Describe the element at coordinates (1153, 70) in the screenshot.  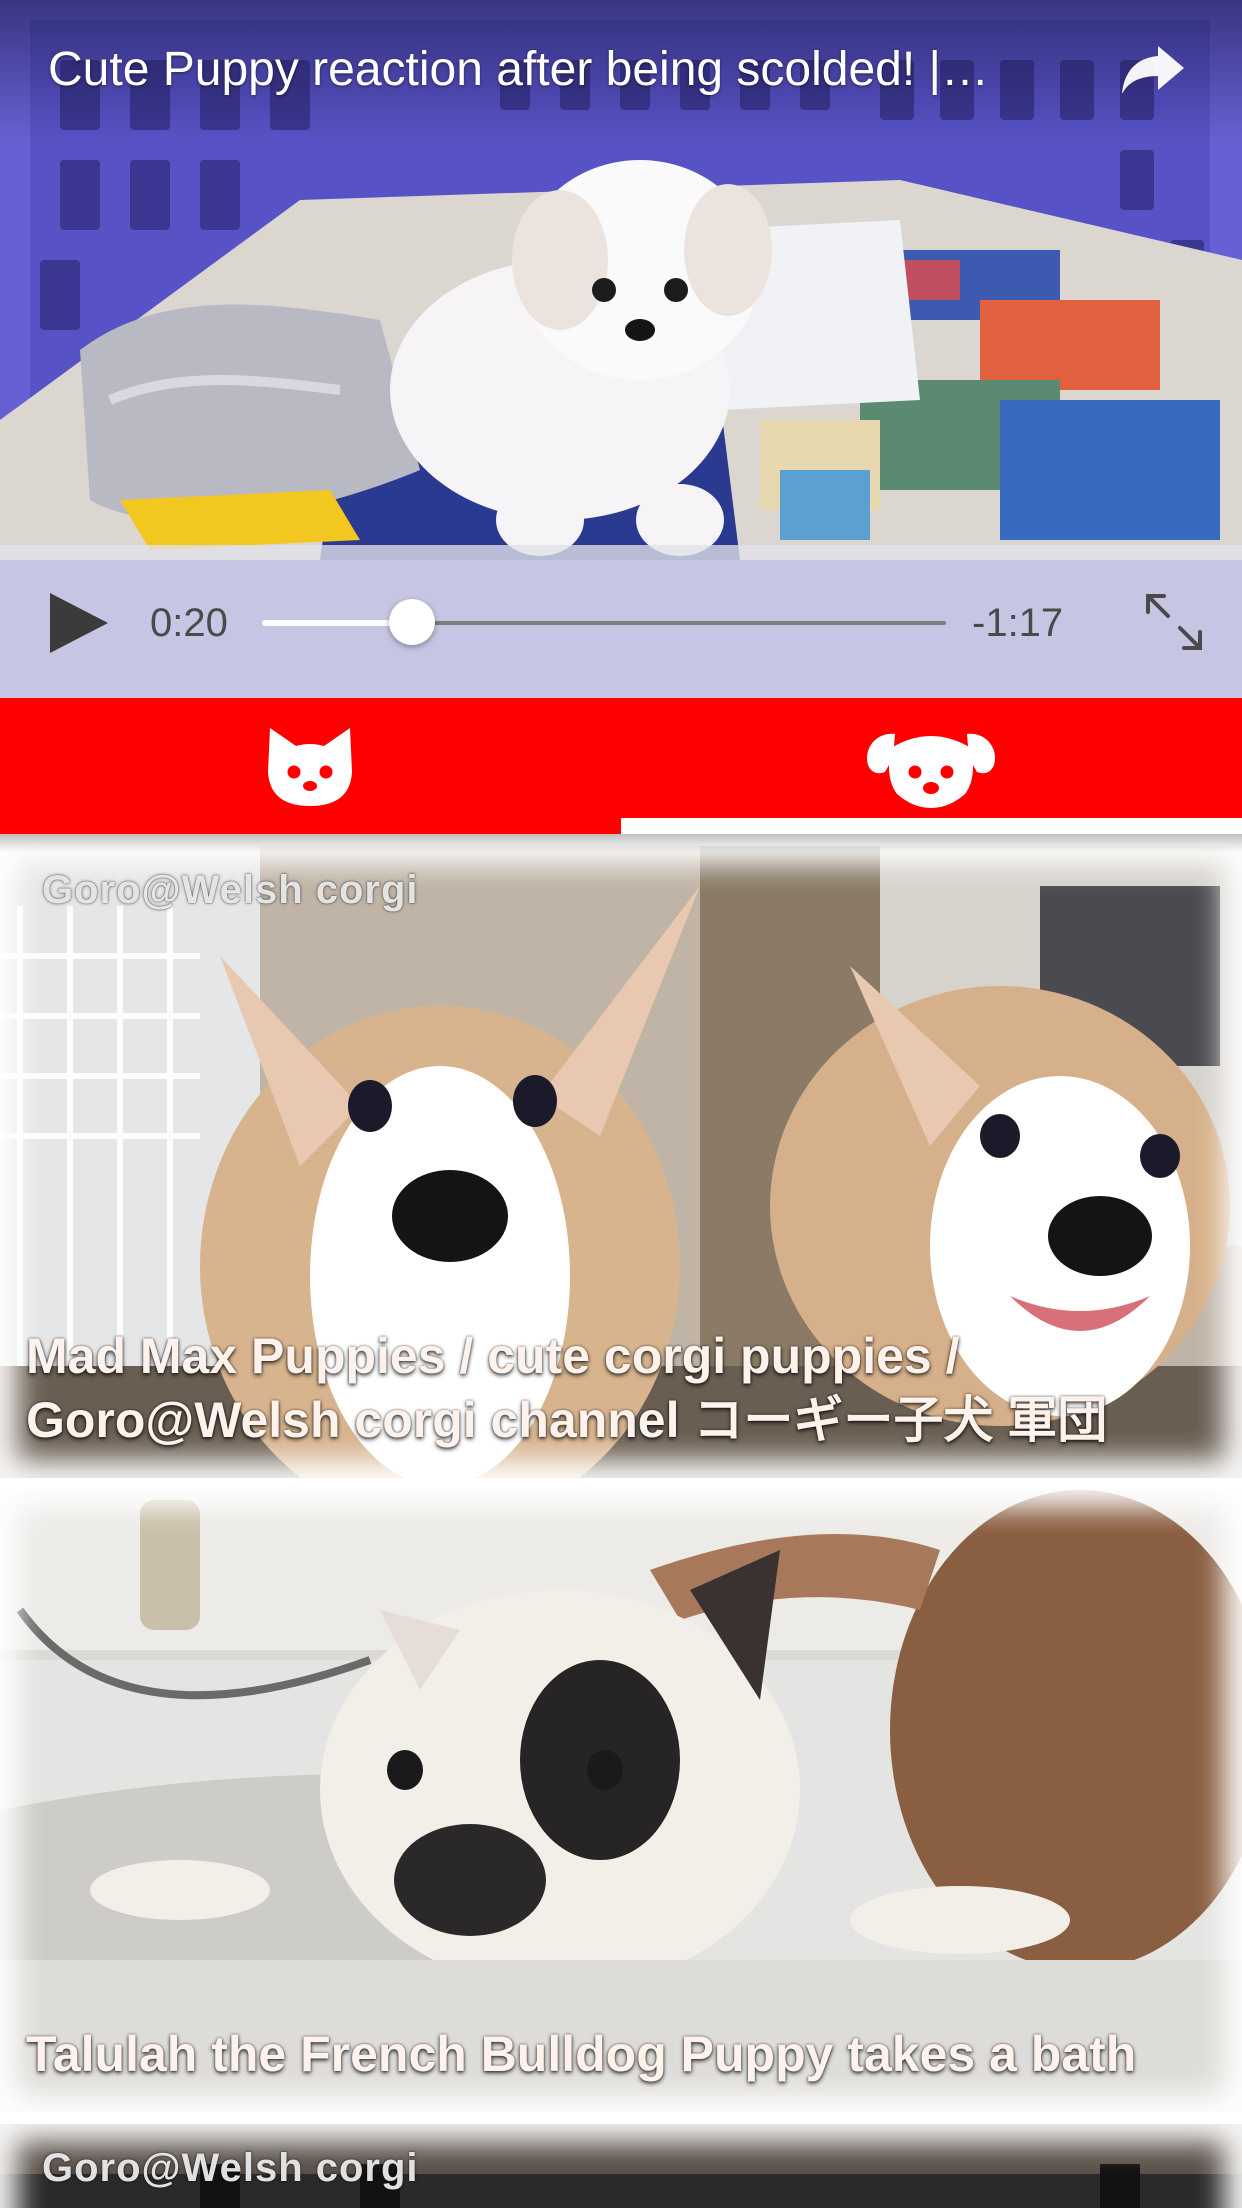
I see `share-arrow-icon` at that location.